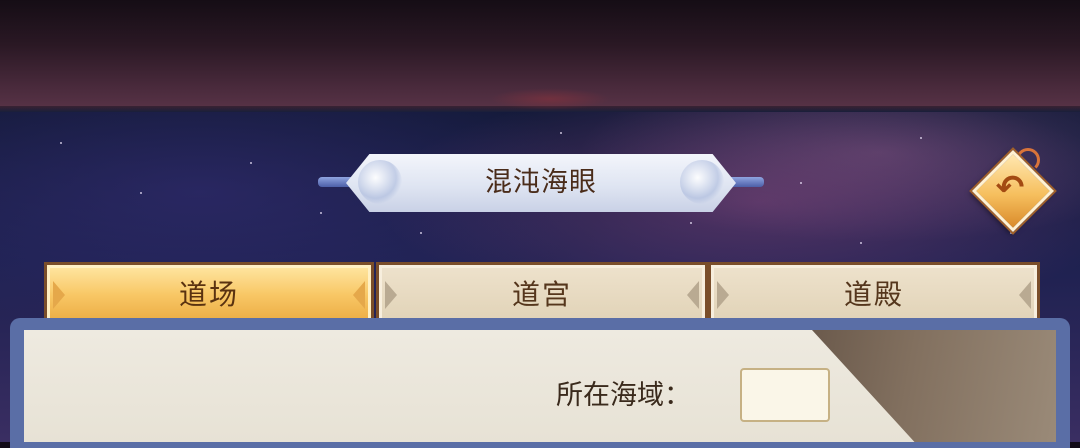 The image size is (1080, 448). Describe the element at coordinates (1010, 188) in the screenshot. I see `return-arrow-icon: ↶` at that location.